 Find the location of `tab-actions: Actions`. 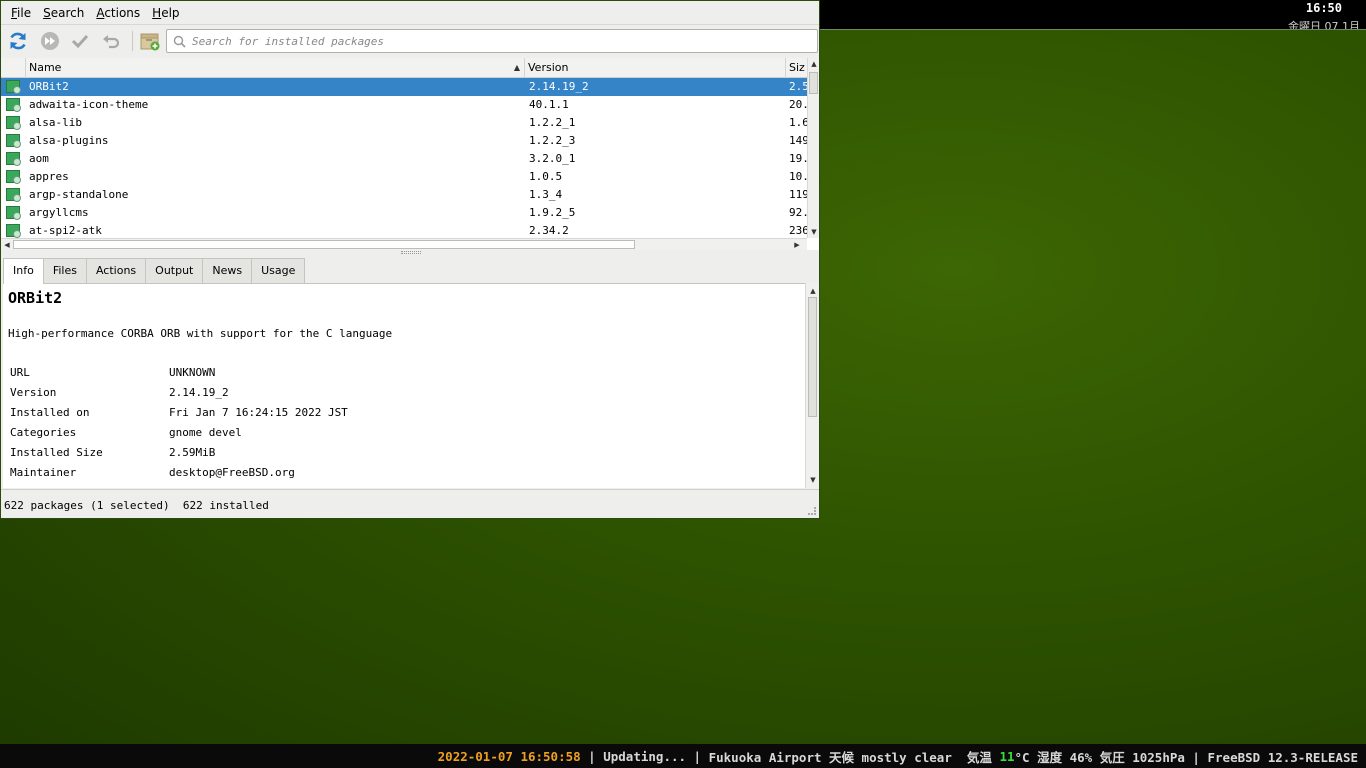

tab-actions: Actions is located at coordinates (116, 270).